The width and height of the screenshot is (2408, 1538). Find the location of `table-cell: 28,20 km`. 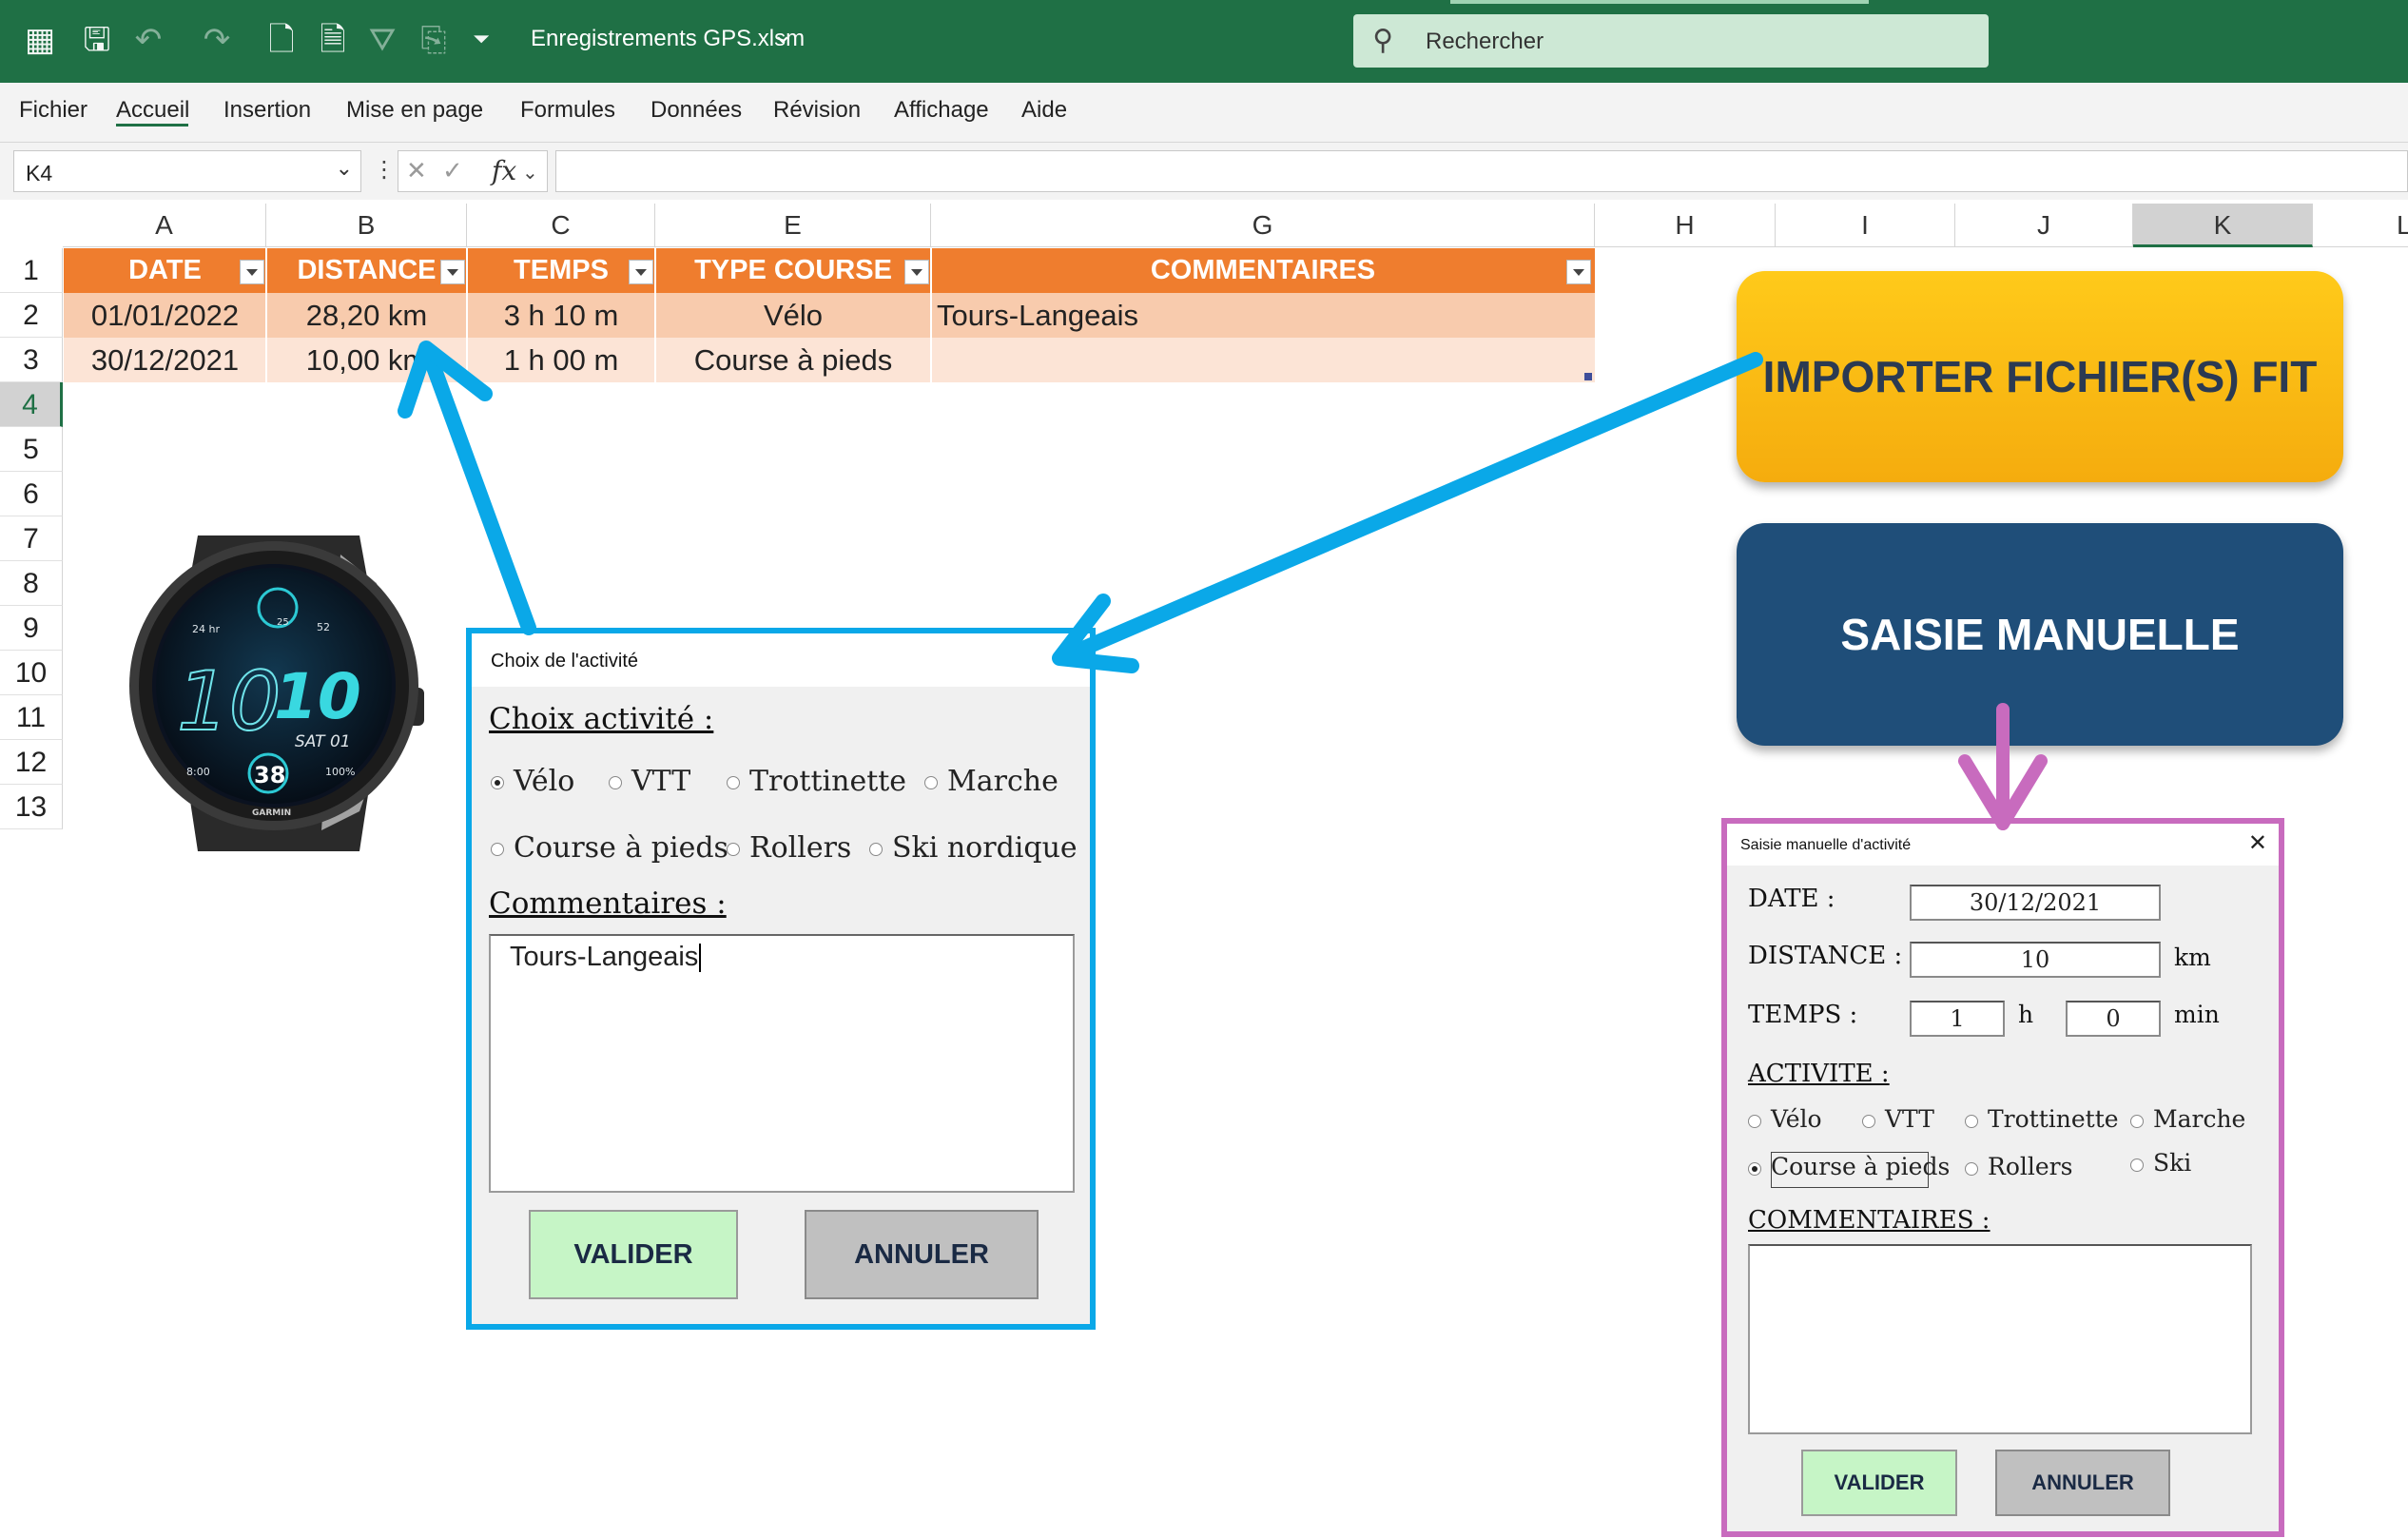

table-cell: 28,20 km is located at coordinates (367, 315).